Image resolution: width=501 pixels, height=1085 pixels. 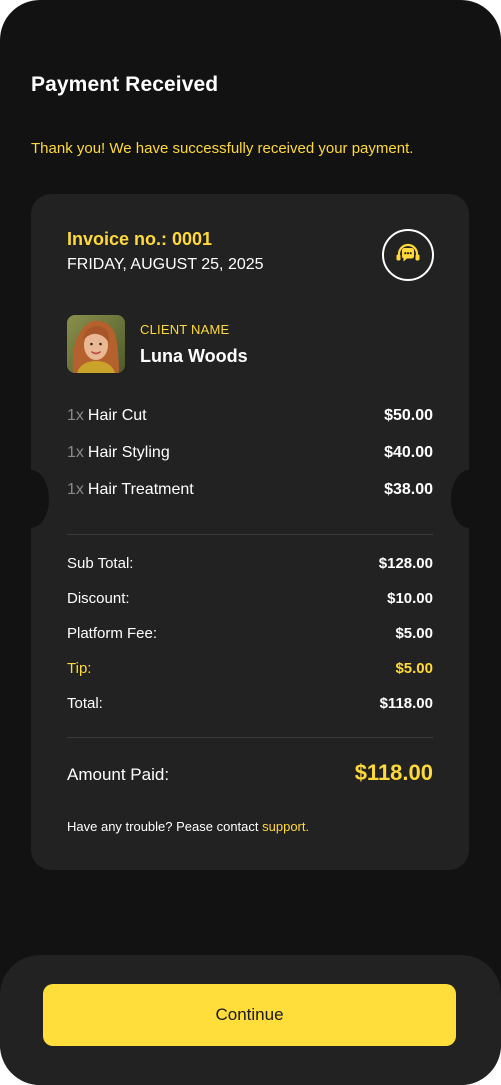 What do you see at coordinates (194, 356) in the screenshot?
I see `client-name: Luna Woods` at bounding box center [194, 356].